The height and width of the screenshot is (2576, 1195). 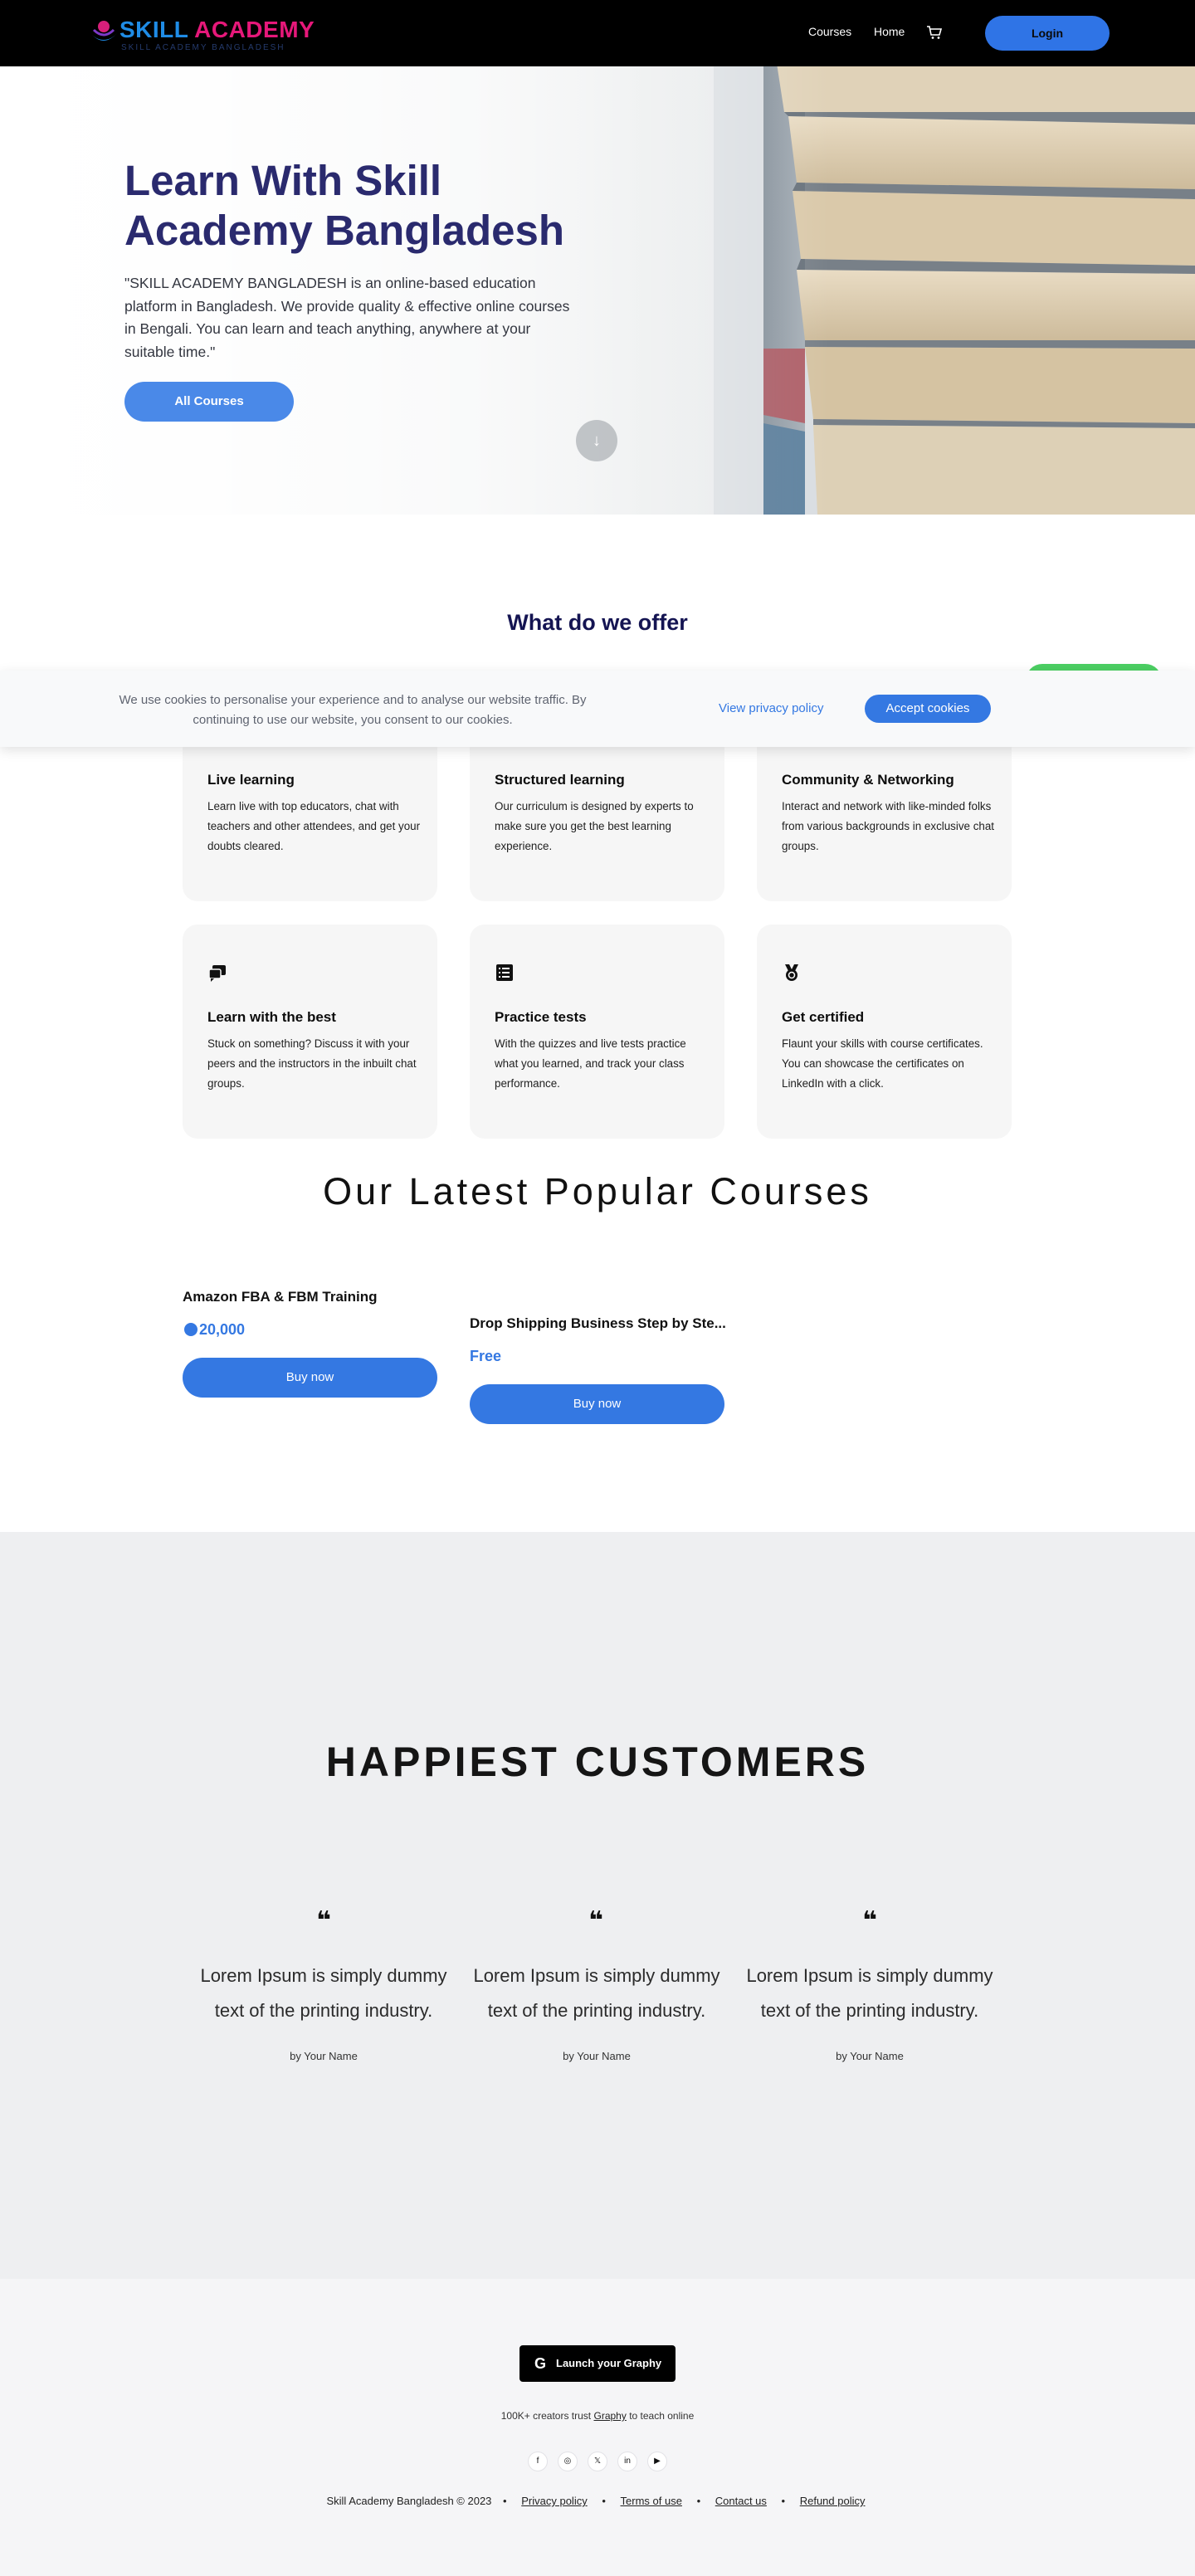 I want to click on courses-title: Our Latest Popular Courses, so click(x=597, y=1191).